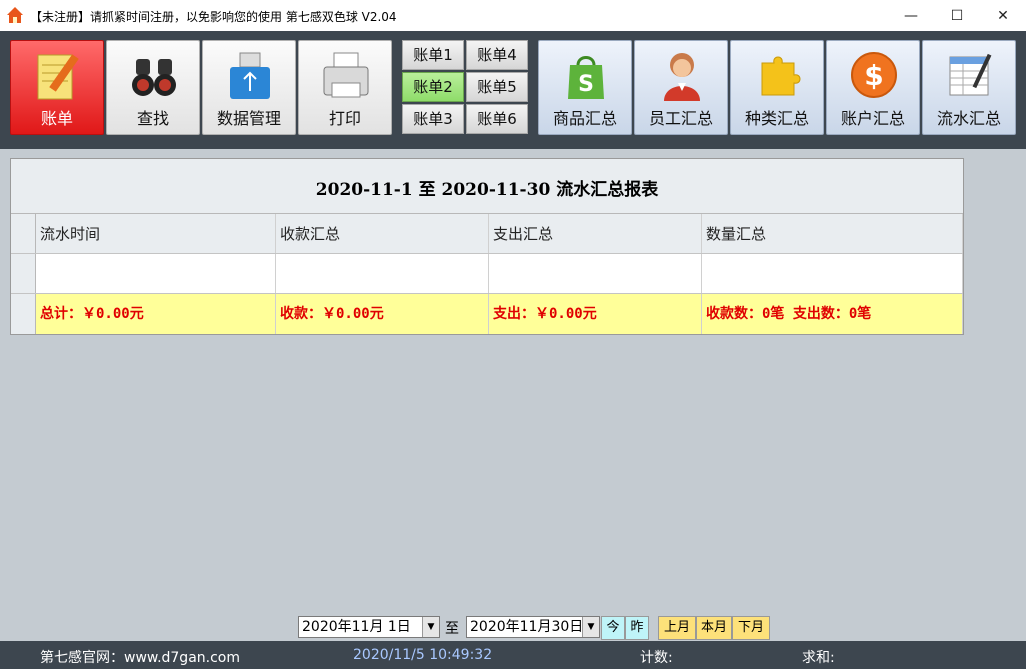 The image size is (1026, 669). Describe the element at coordinates (152, 118) in the screenshot. I see `search-button-label: 查找` at that location.